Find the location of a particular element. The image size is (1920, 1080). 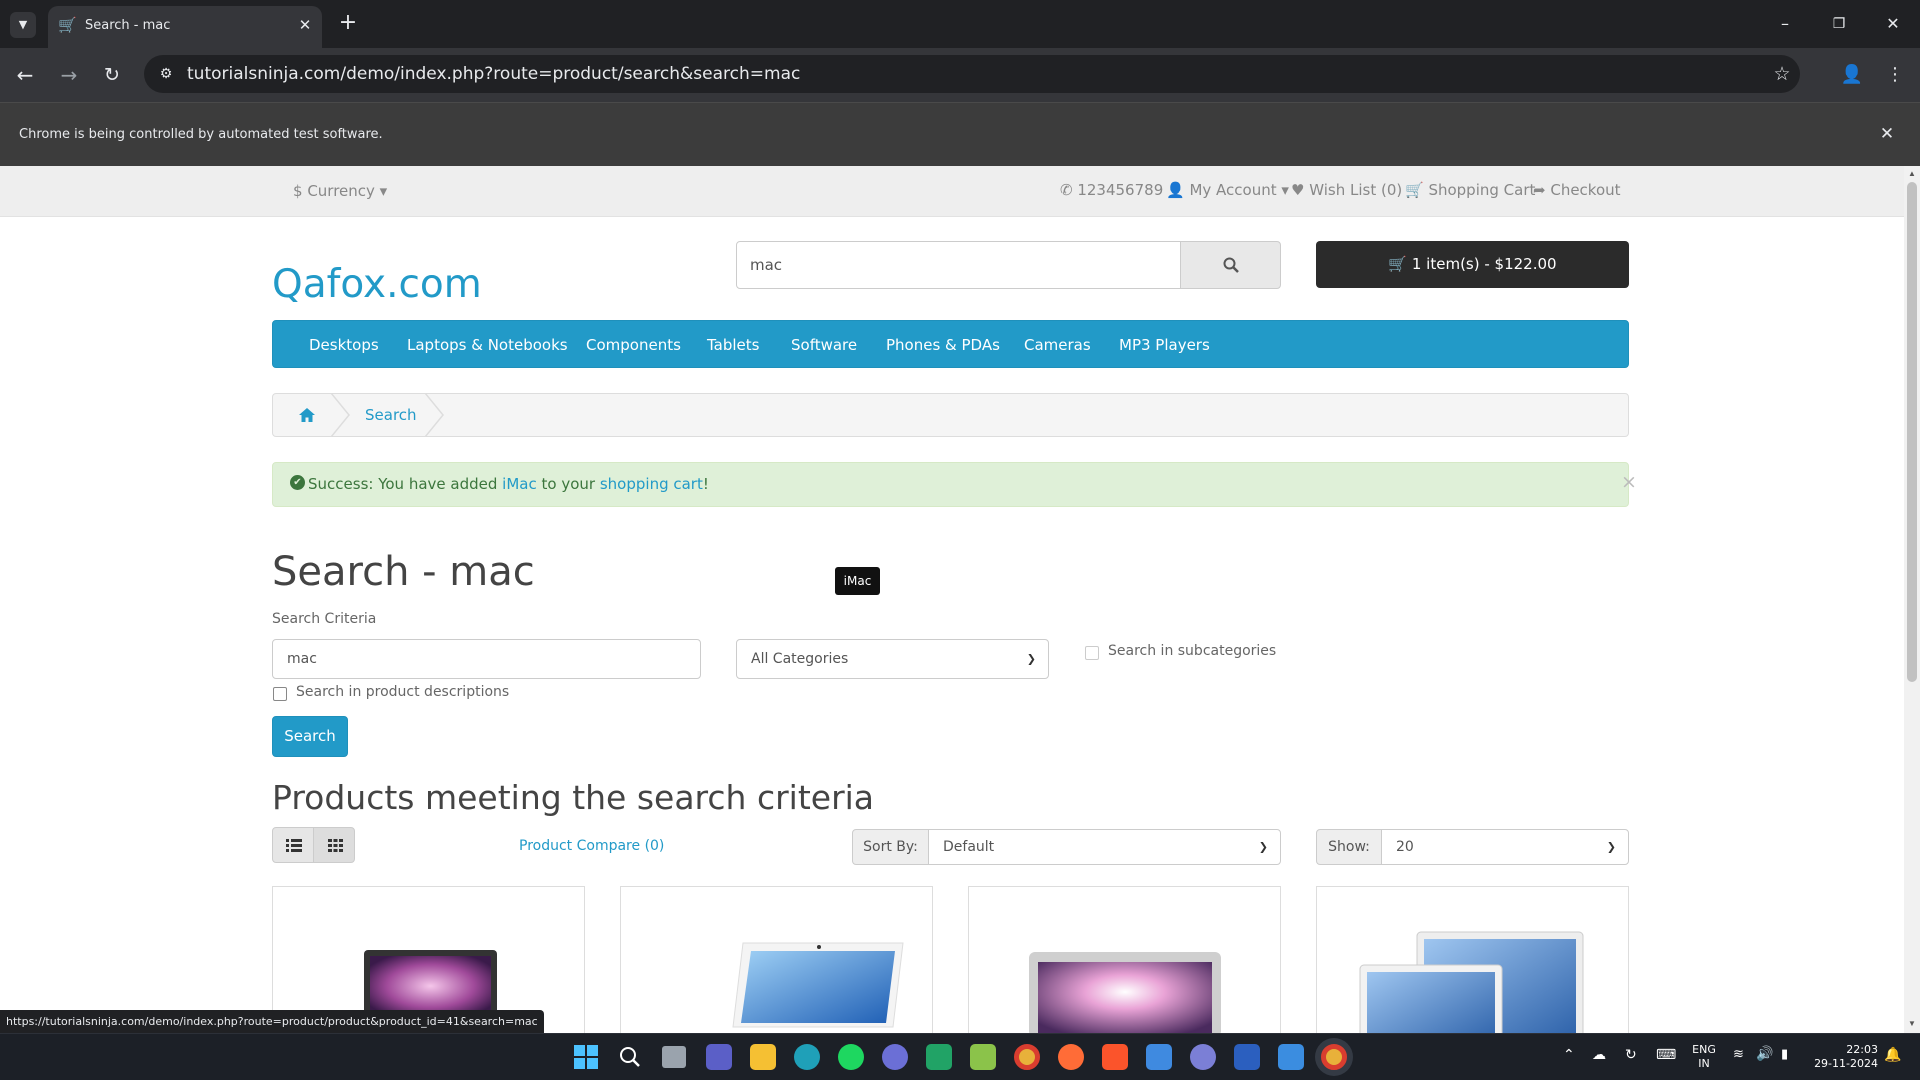

notification-bell-icon: 🔔 is located at coordinates (1892, 1055).